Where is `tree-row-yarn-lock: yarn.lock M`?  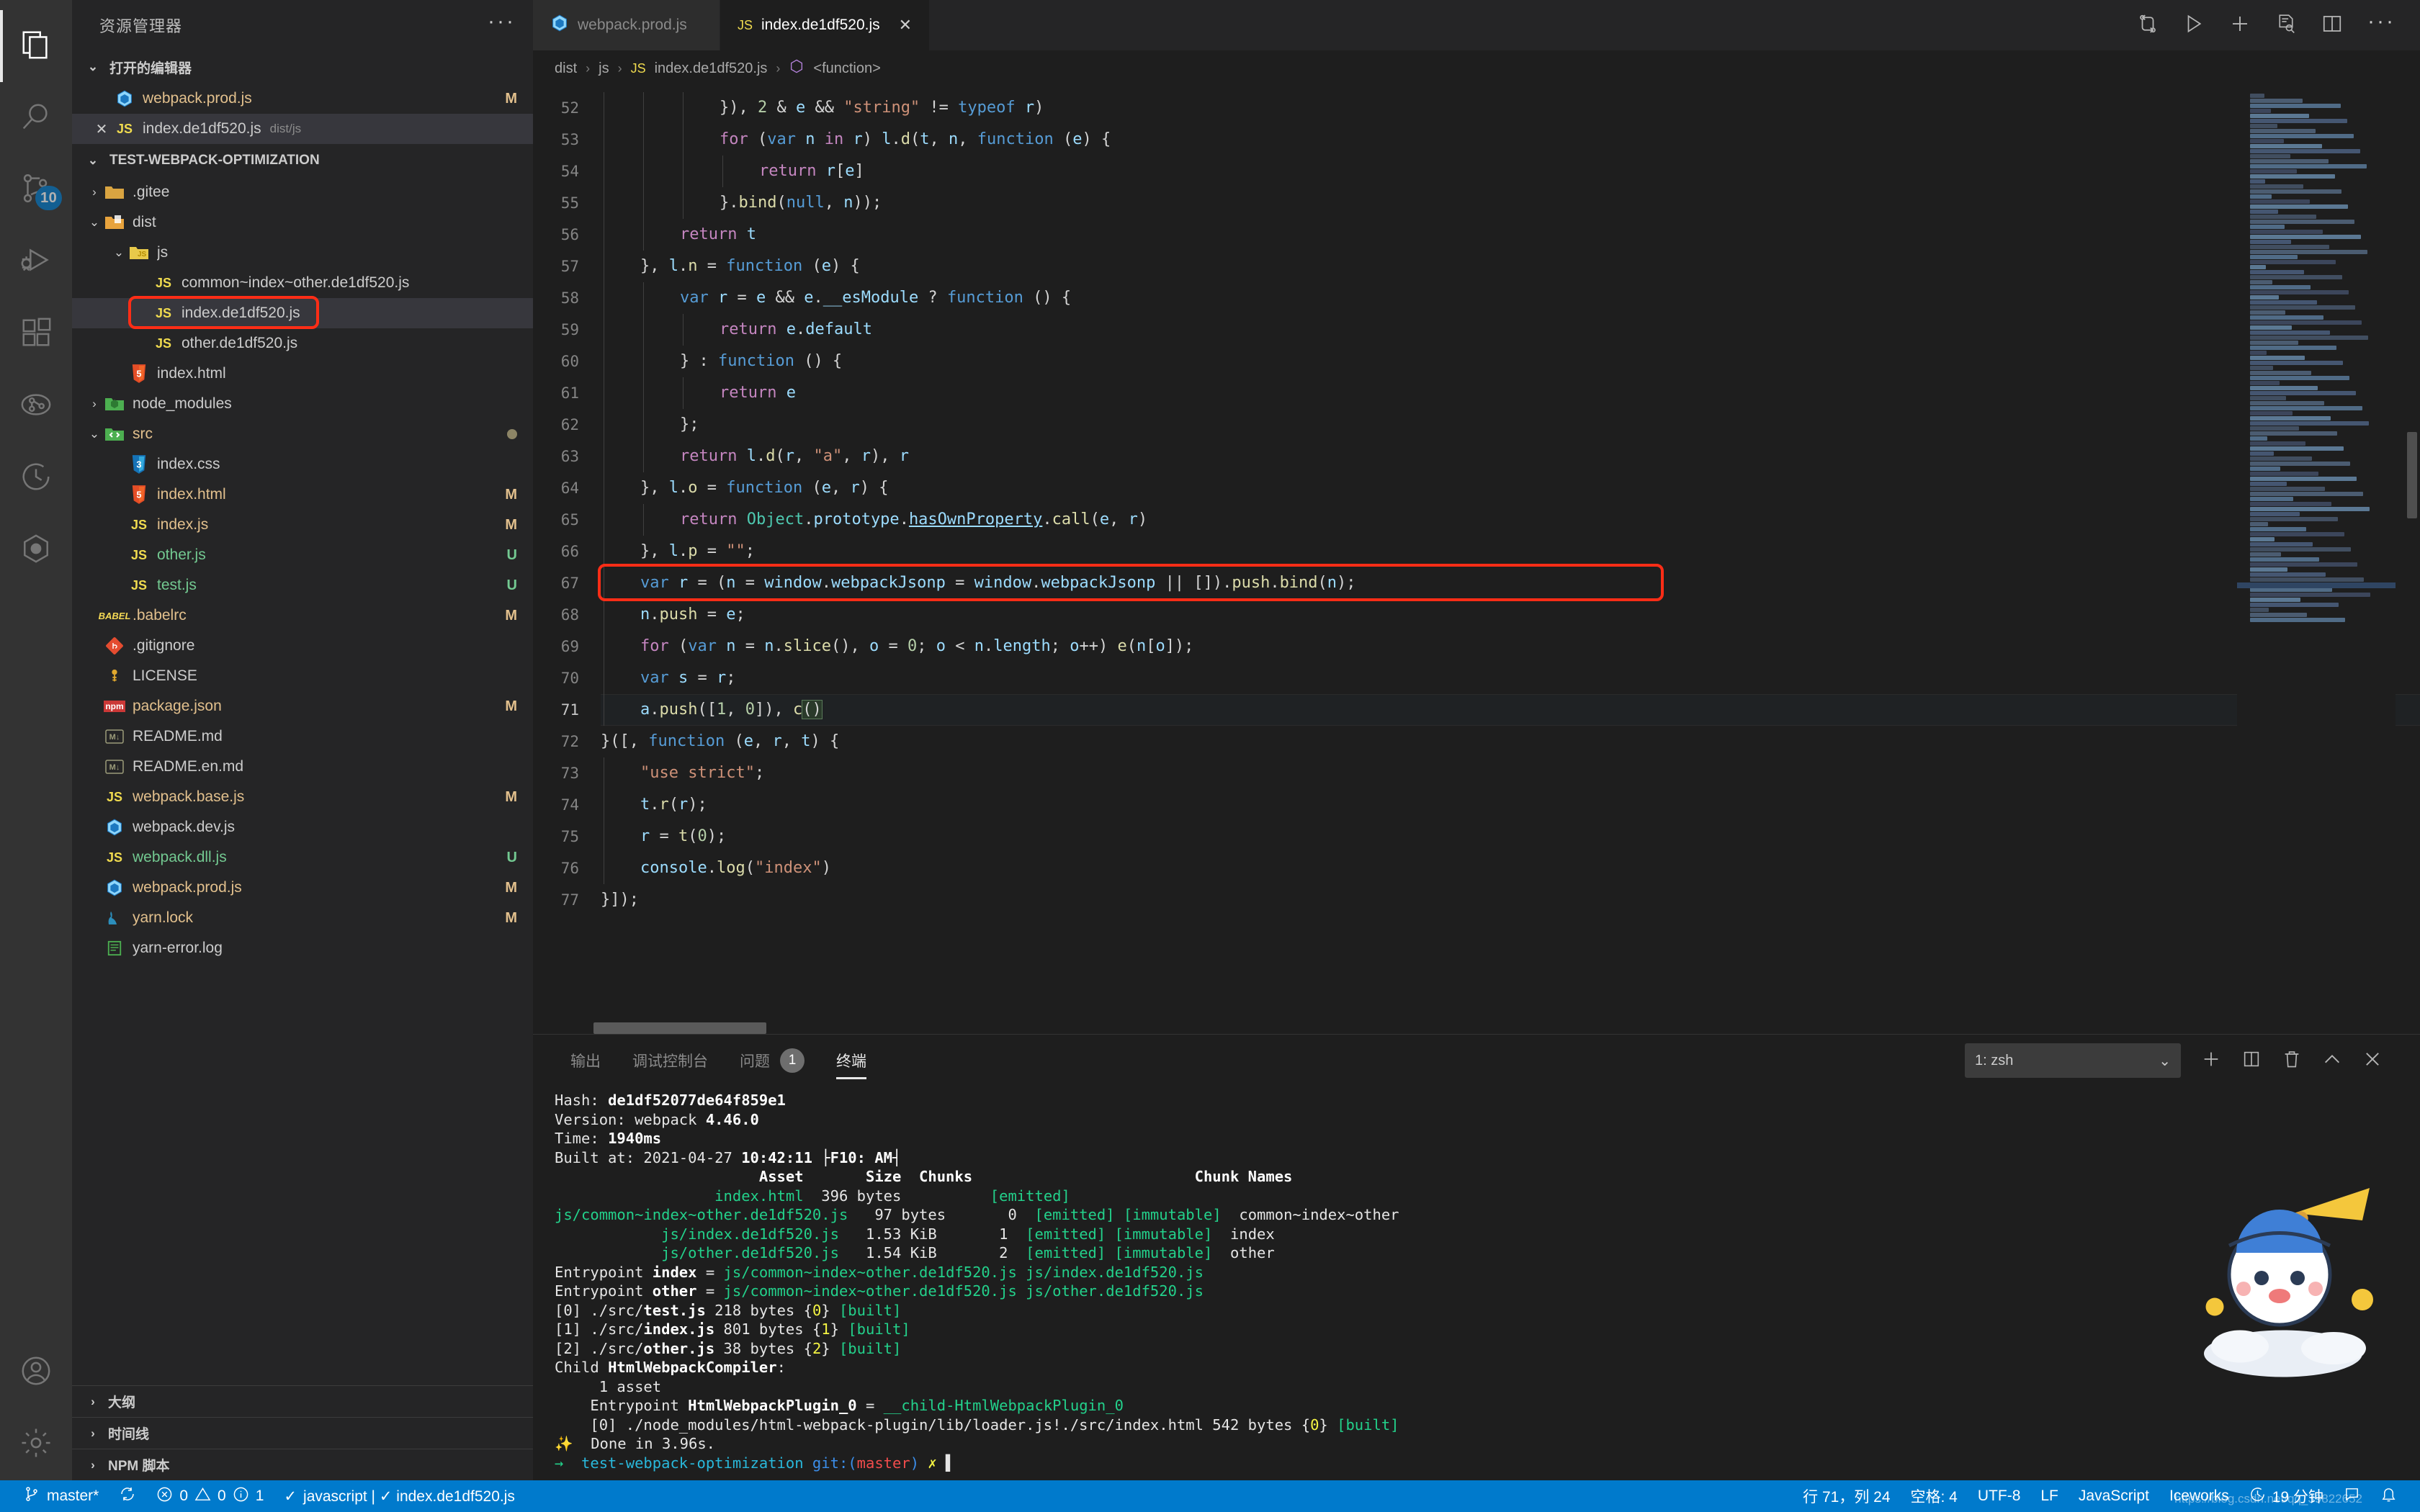 tree-row-yarn-lock: yarn.lock M is located at coordinates (302, 918).